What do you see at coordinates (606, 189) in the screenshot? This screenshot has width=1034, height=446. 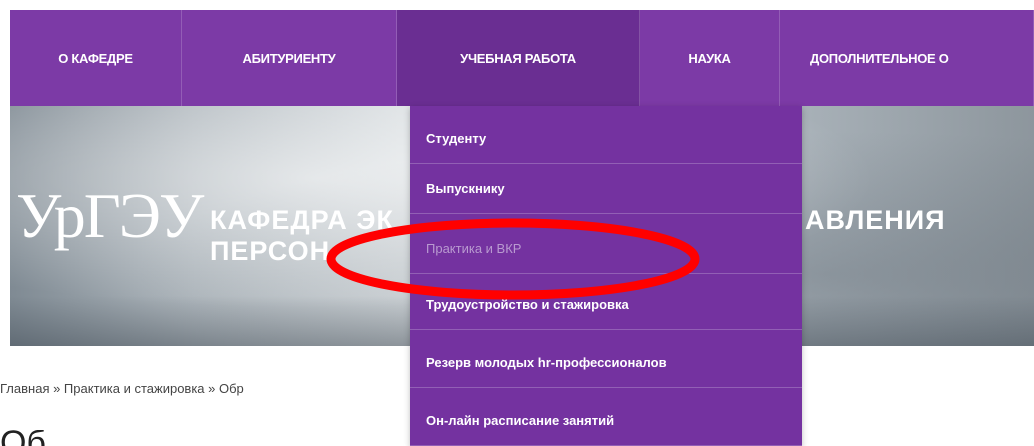 I see `menu-item-graduate: Выпускнику` at bounding box center [606, 189].